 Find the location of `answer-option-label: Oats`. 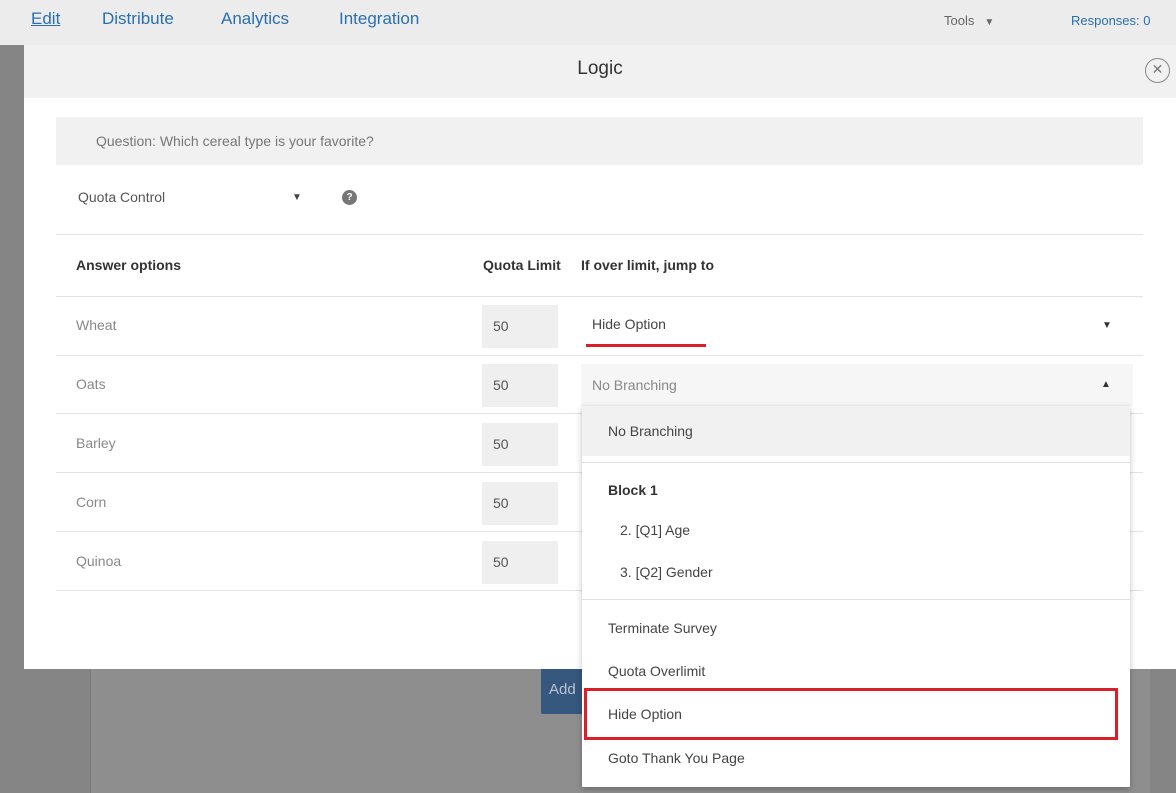

answer-option-label: Oats is located at coordinates (91, 384).